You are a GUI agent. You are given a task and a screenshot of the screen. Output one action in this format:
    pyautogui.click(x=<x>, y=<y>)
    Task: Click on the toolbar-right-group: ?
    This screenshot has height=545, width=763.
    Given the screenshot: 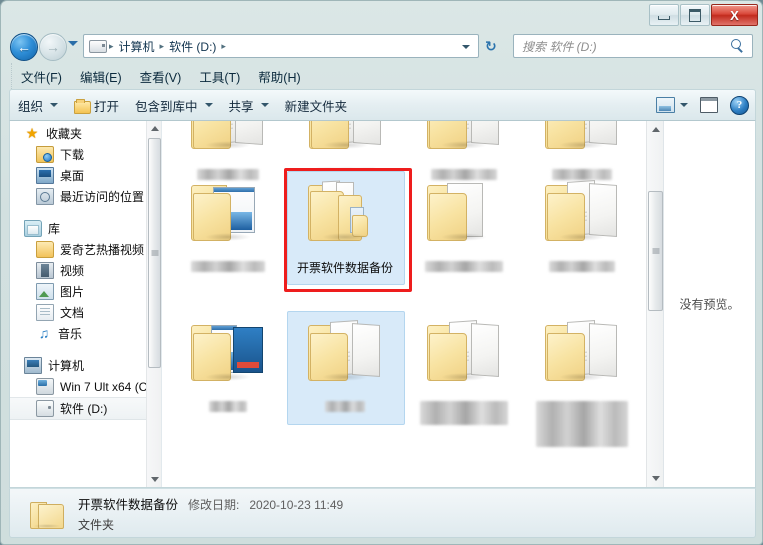 What is the action you would take?
    pyautogui.click(x=705, y=105)
    